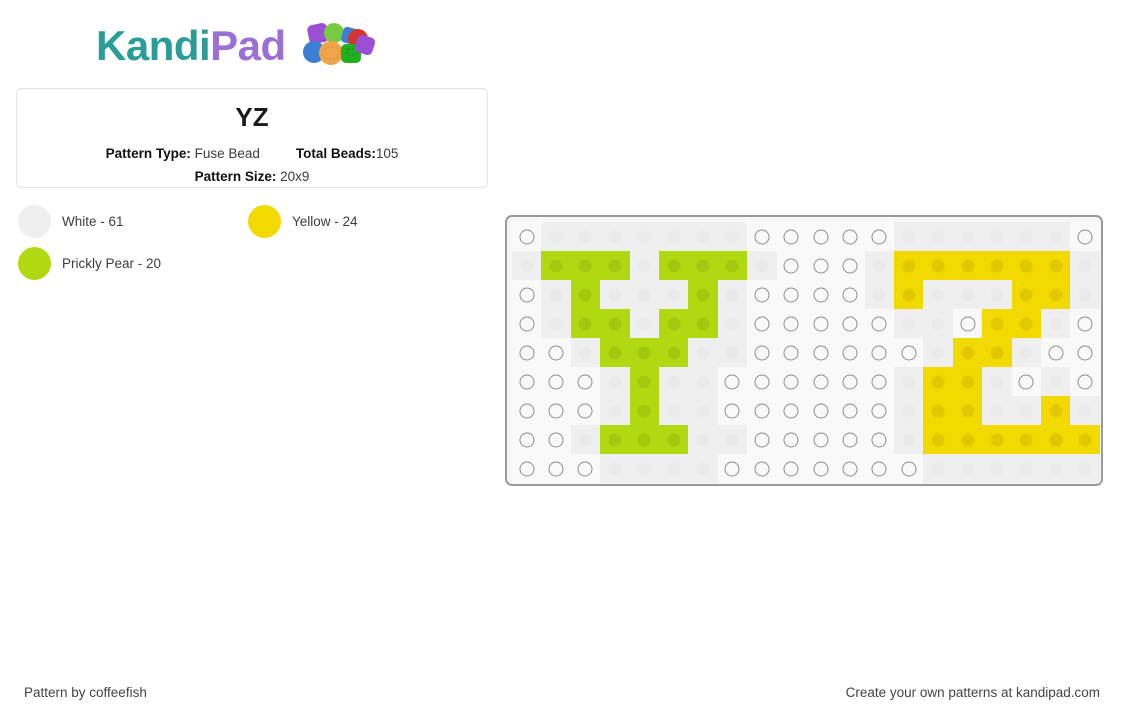  Describe the element at coordinates (236, 46) in the screenshot. I see `brand-logo: KandiPad` at that location.